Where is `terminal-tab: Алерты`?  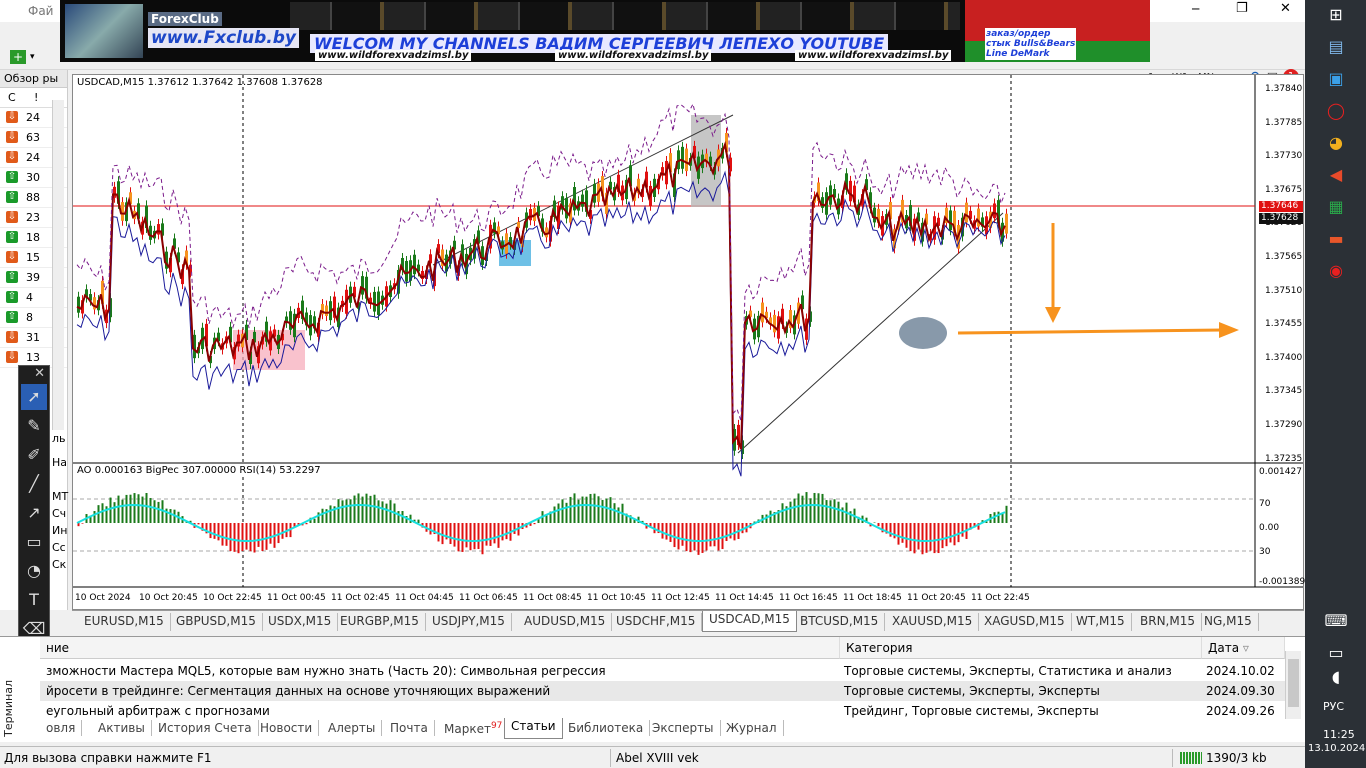 terminal-tab: Алерты is located at coordinates (352, 728).